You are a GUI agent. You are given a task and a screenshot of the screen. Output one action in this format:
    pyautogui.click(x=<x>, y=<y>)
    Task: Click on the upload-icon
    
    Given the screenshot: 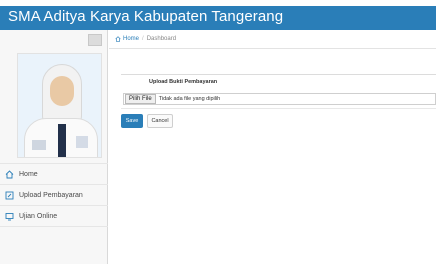 What is the action you would take?
    pyautogui.click(x=9, y=195)
    